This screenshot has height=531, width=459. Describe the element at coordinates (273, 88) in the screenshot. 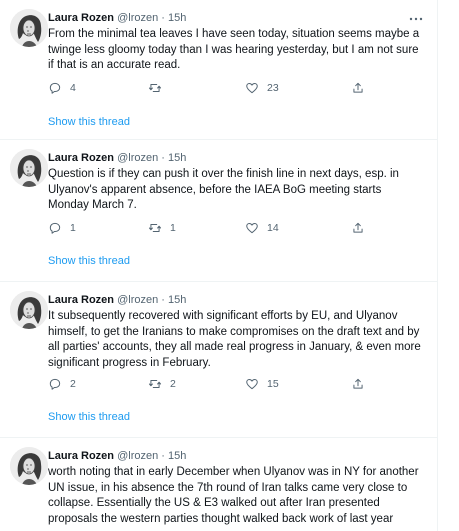

I see `like-count: 23` at that location.